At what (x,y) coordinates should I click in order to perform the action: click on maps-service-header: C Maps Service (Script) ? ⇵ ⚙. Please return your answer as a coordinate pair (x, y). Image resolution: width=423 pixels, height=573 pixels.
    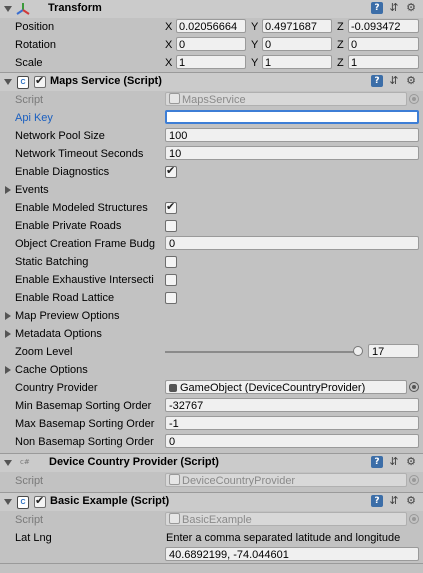
    Looking at the image, I should click on (211, 81).